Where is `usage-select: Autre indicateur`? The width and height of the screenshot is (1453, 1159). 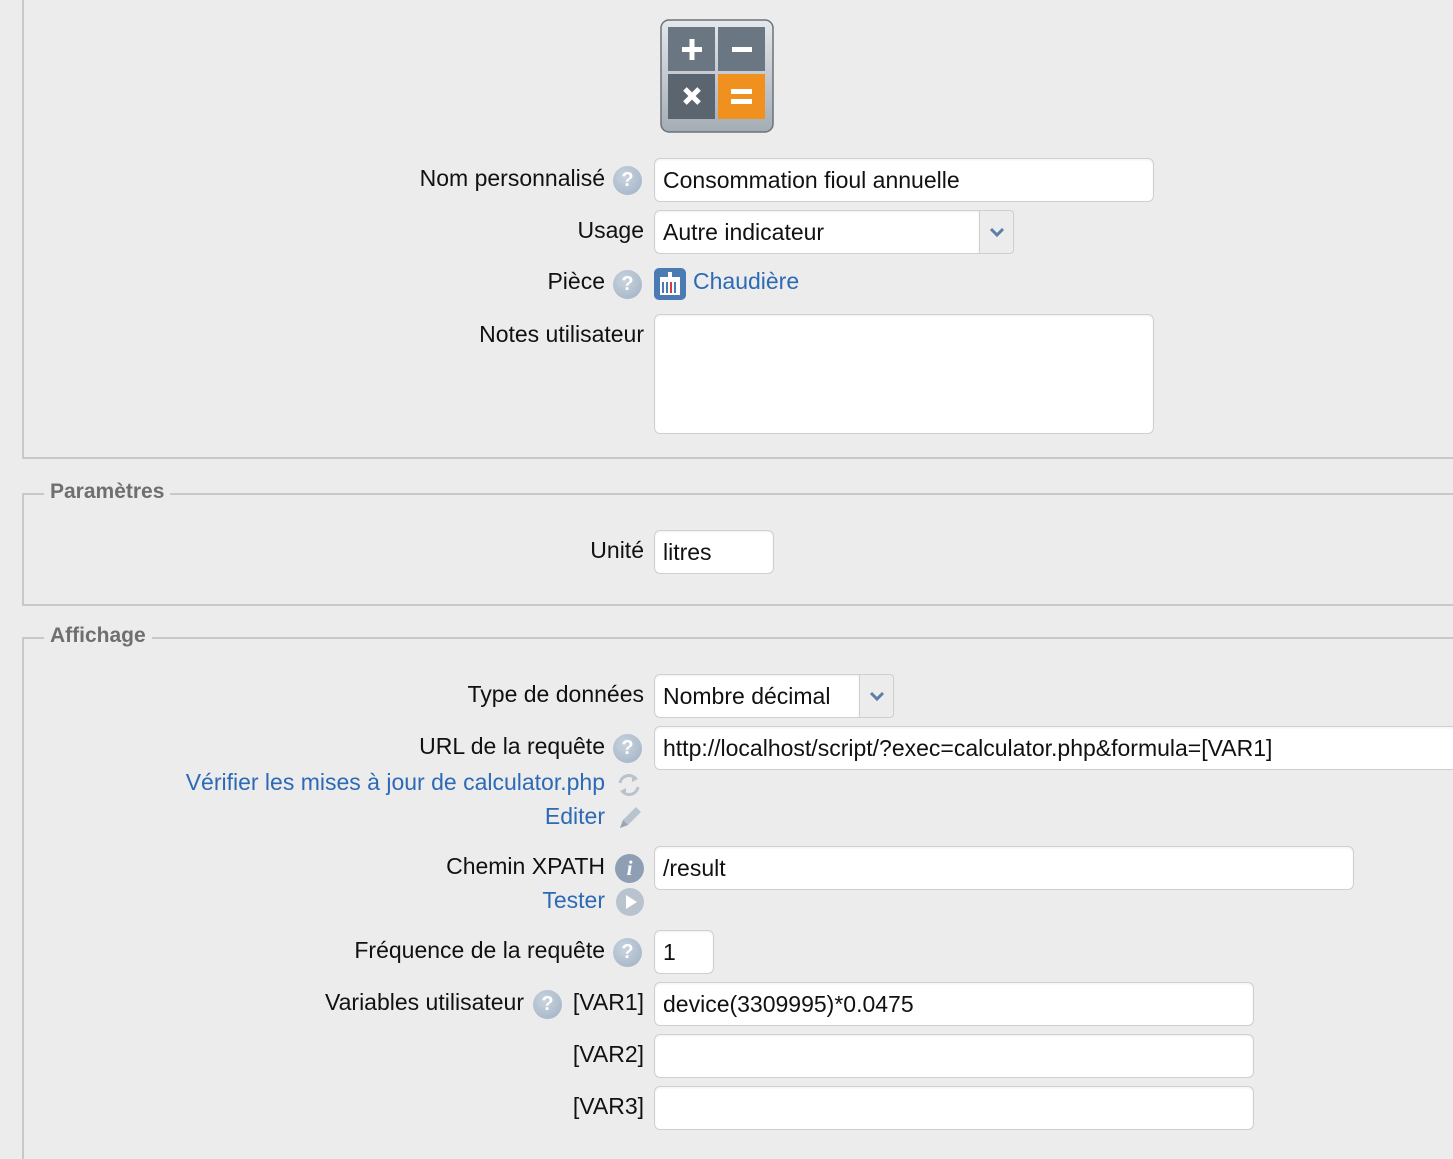
usage-select: Autre indicateur is located at coordinates (817, 232).